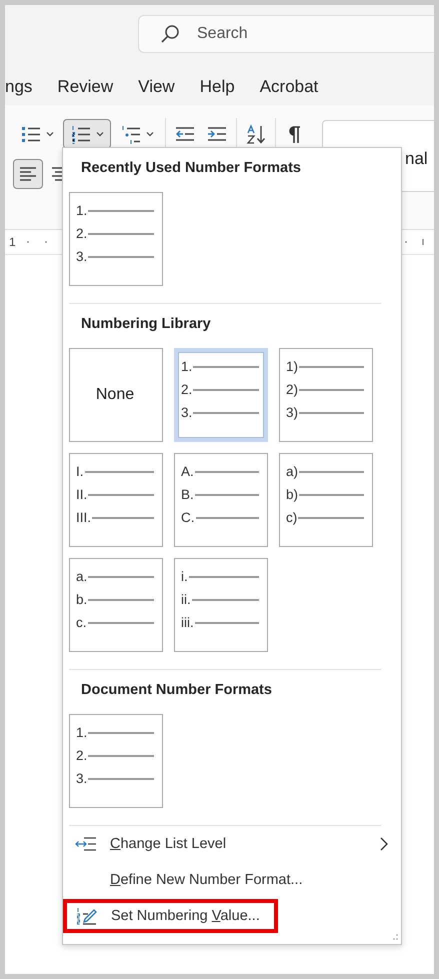 The width and height of the screenshot is (439, 979). Describe the element at coordinates (221, 605) in the screenshot. I see `number-format-option: i. ii. iii.` at that location.